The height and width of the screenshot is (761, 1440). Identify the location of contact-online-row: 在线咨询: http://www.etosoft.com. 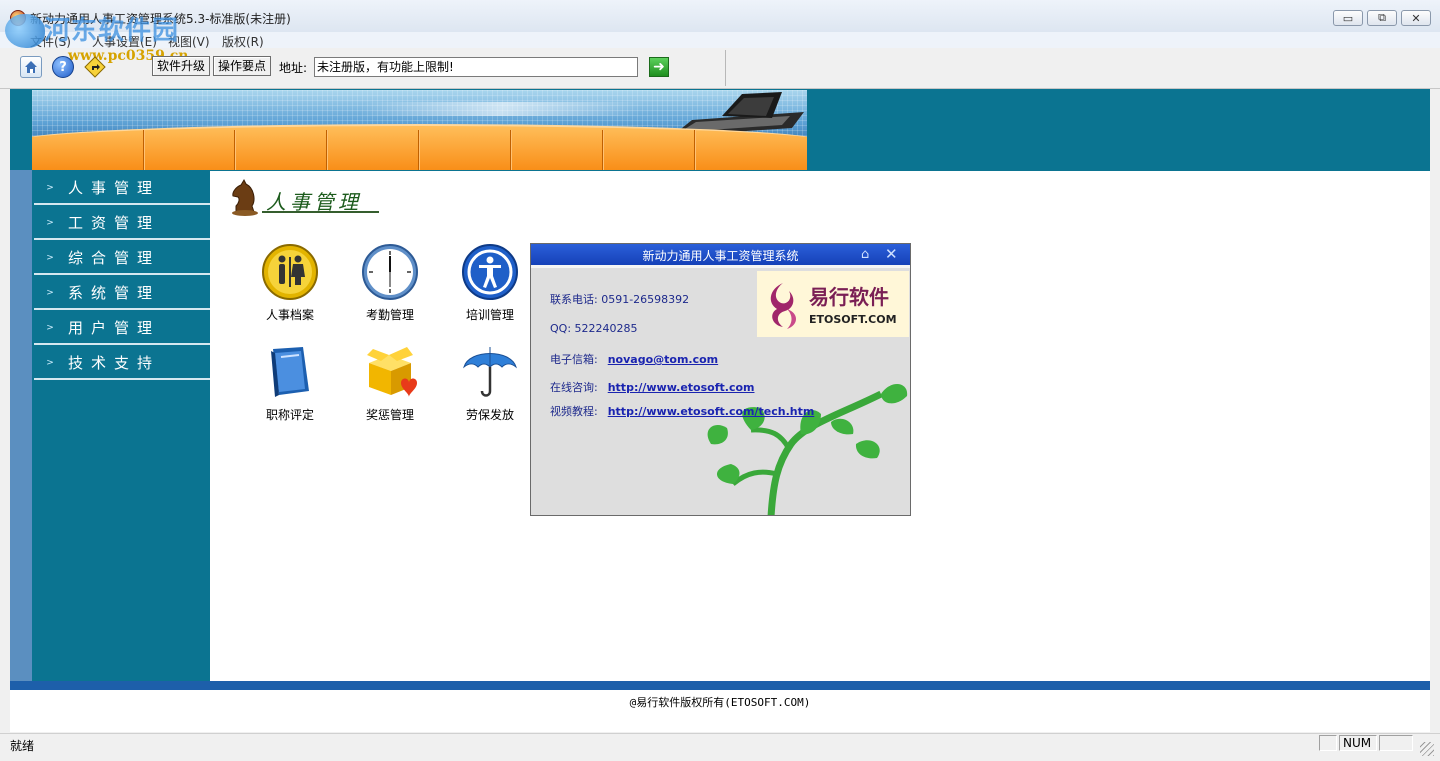
(652, 387).